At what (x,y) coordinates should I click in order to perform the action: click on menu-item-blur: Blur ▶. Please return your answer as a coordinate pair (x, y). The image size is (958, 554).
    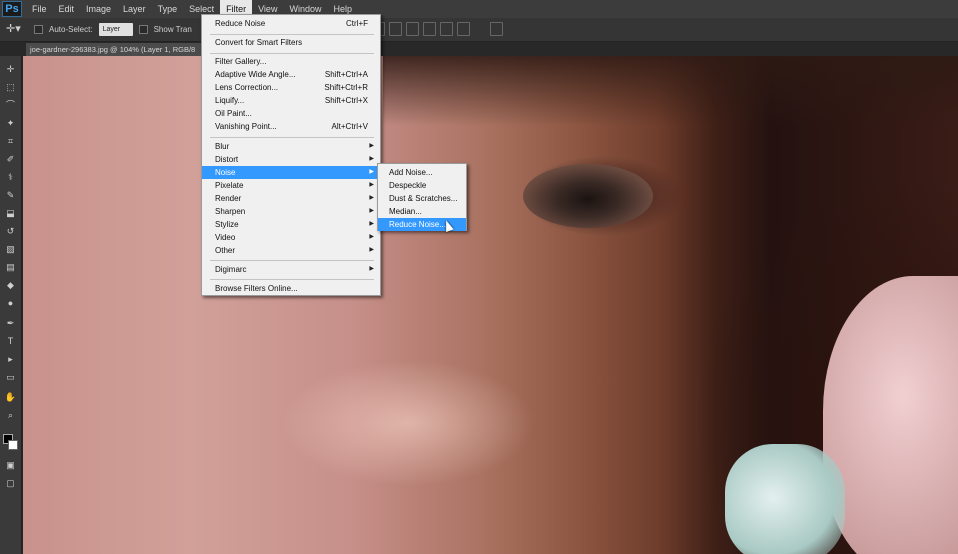
    Looking at the image, I should click on (291, 146).